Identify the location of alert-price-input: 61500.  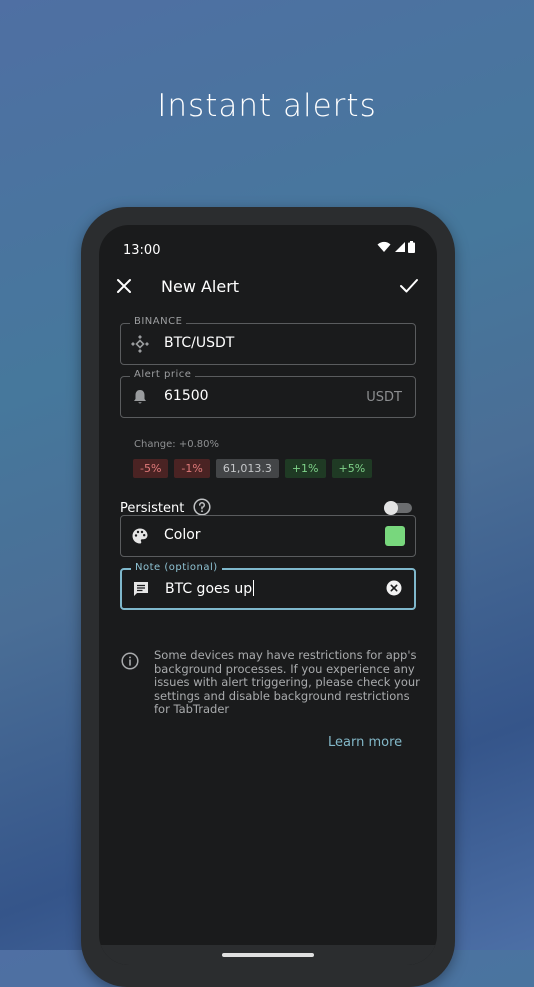
(186, 396).